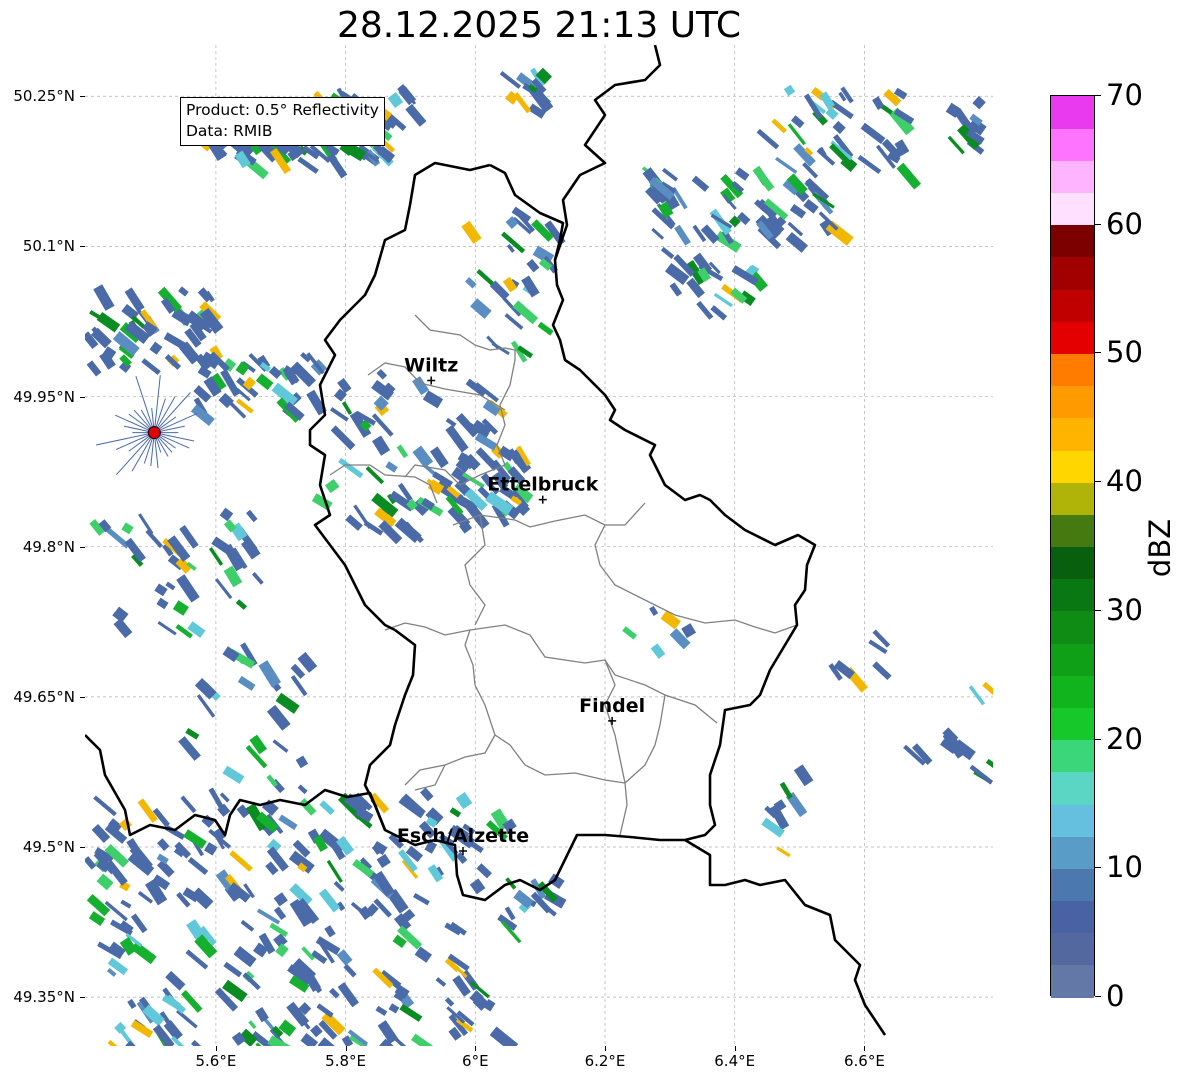 Image resolution: width=1184 pixels, height=1081 pixels. What do you see at coordinates (44, 696) in the screenshot?
I see `lat-tick-label: 49.65°N` at bounding box center [44, 696].